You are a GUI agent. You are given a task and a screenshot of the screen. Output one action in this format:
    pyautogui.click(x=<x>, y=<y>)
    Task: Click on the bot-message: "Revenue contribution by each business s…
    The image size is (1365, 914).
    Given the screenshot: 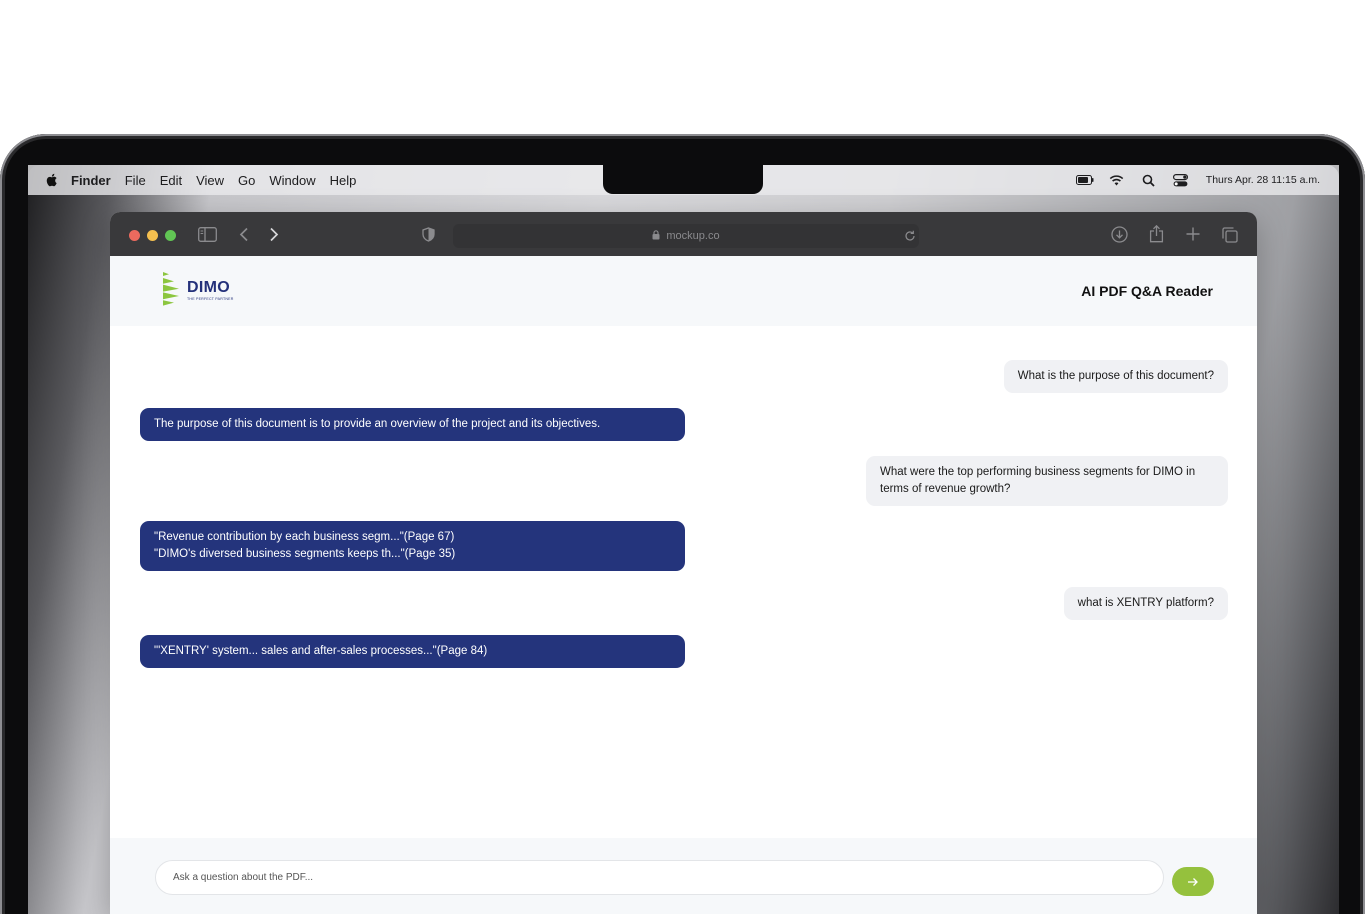 What is the action you would take?
    pyautogui.click(x=412, y=546)
    